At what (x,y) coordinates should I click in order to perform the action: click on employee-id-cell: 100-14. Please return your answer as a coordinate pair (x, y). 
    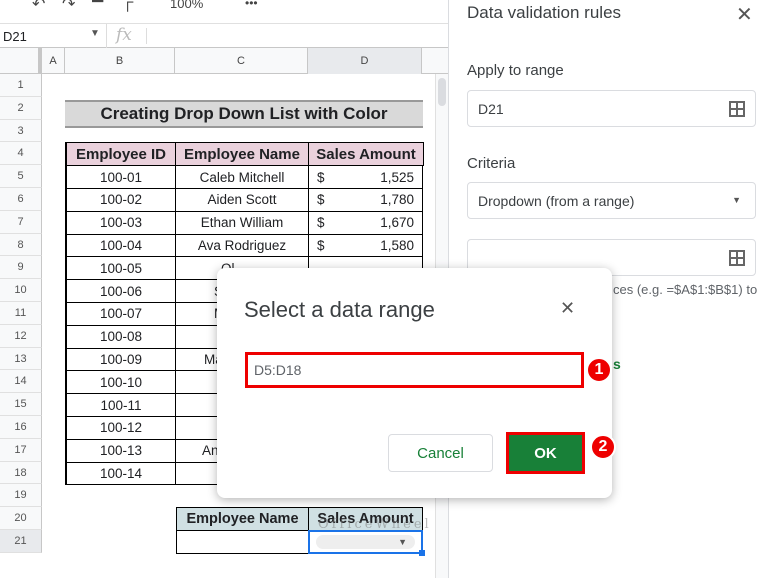
    Looking at the image, I should click on (120, 473).